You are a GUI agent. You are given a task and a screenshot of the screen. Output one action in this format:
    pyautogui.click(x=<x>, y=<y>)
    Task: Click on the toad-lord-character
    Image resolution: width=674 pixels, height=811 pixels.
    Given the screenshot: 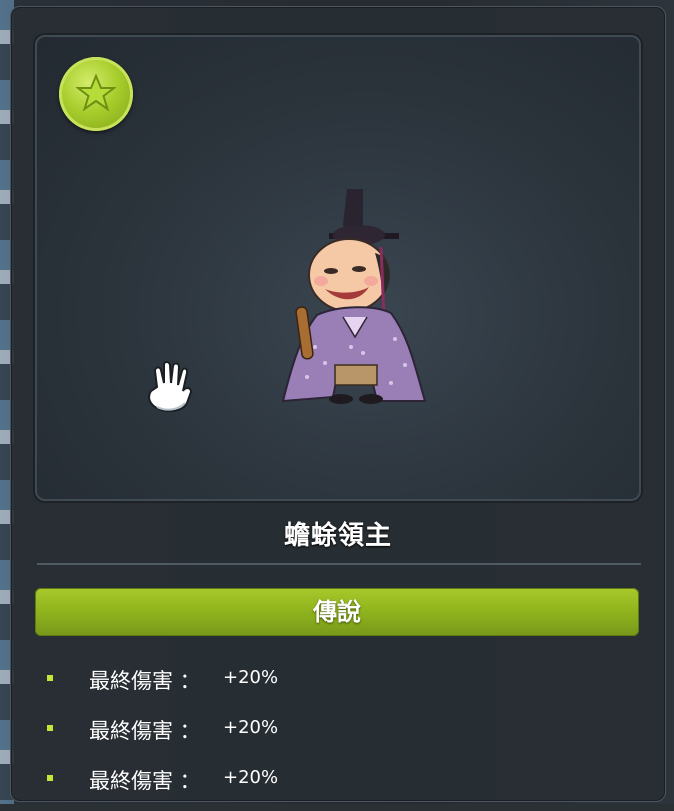 What is the action you would take?
    pyautogui.click(x=354, y=296)
    